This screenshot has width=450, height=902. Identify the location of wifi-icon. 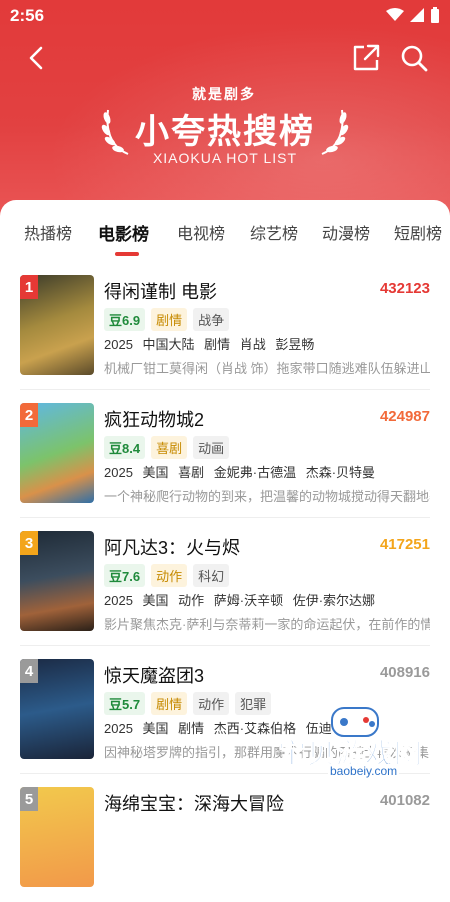
(395, 14).